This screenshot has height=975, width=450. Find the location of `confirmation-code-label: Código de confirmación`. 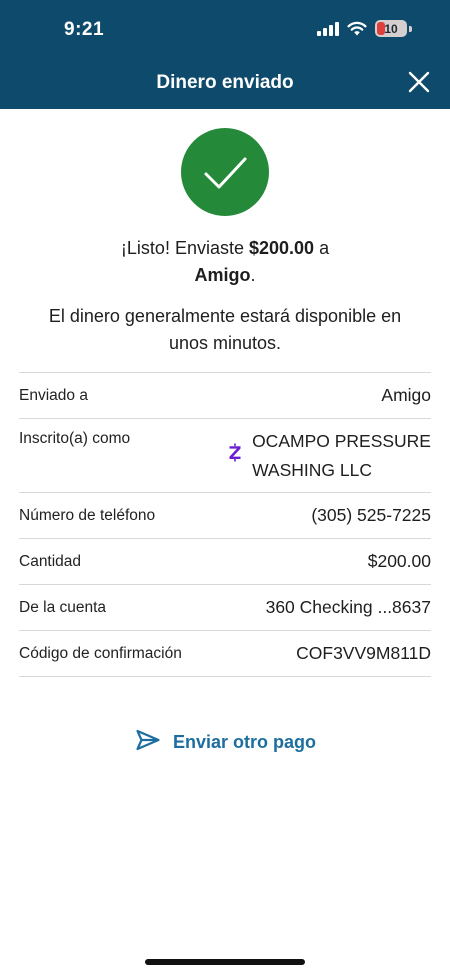

confirmation-code-label: Código de confirmación is located at coordinates (100, 653).